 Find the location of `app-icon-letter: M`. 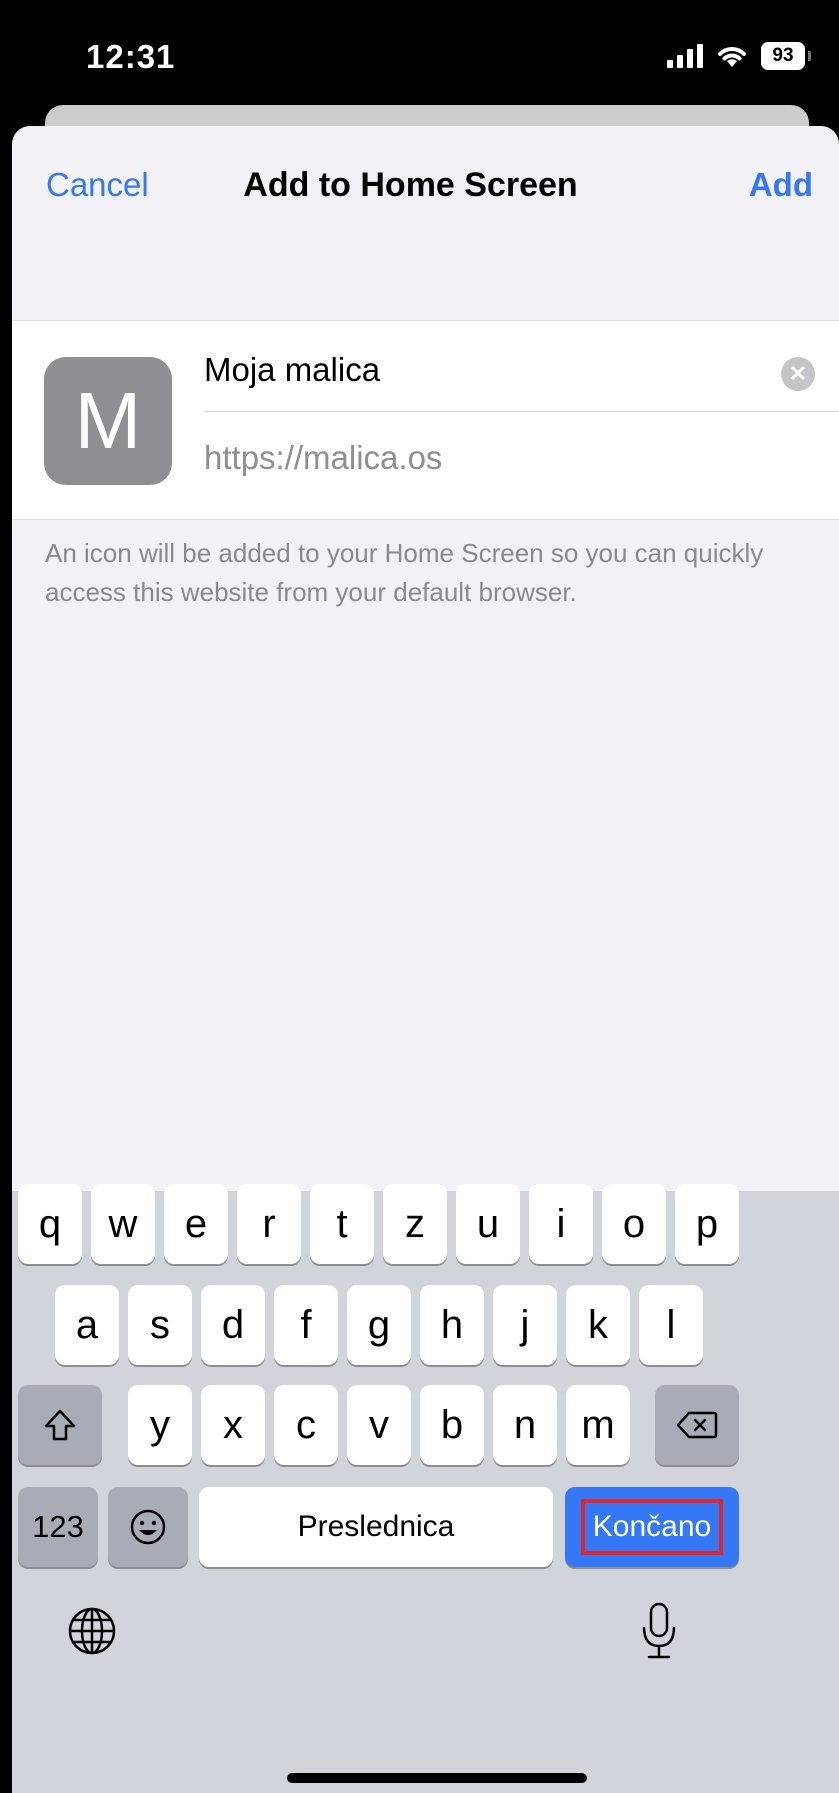

app-icon-letter: M is located at coordinates (108, 420).